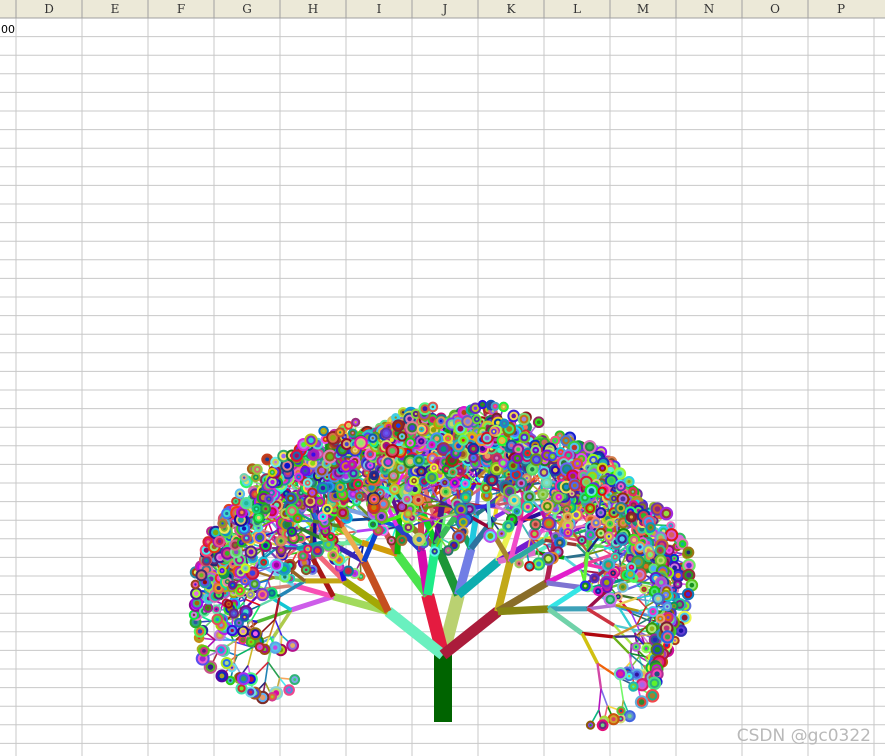  Describe the element at coordinates (444, 9) in the screenshot. I see `column-header-j: J` at that location.